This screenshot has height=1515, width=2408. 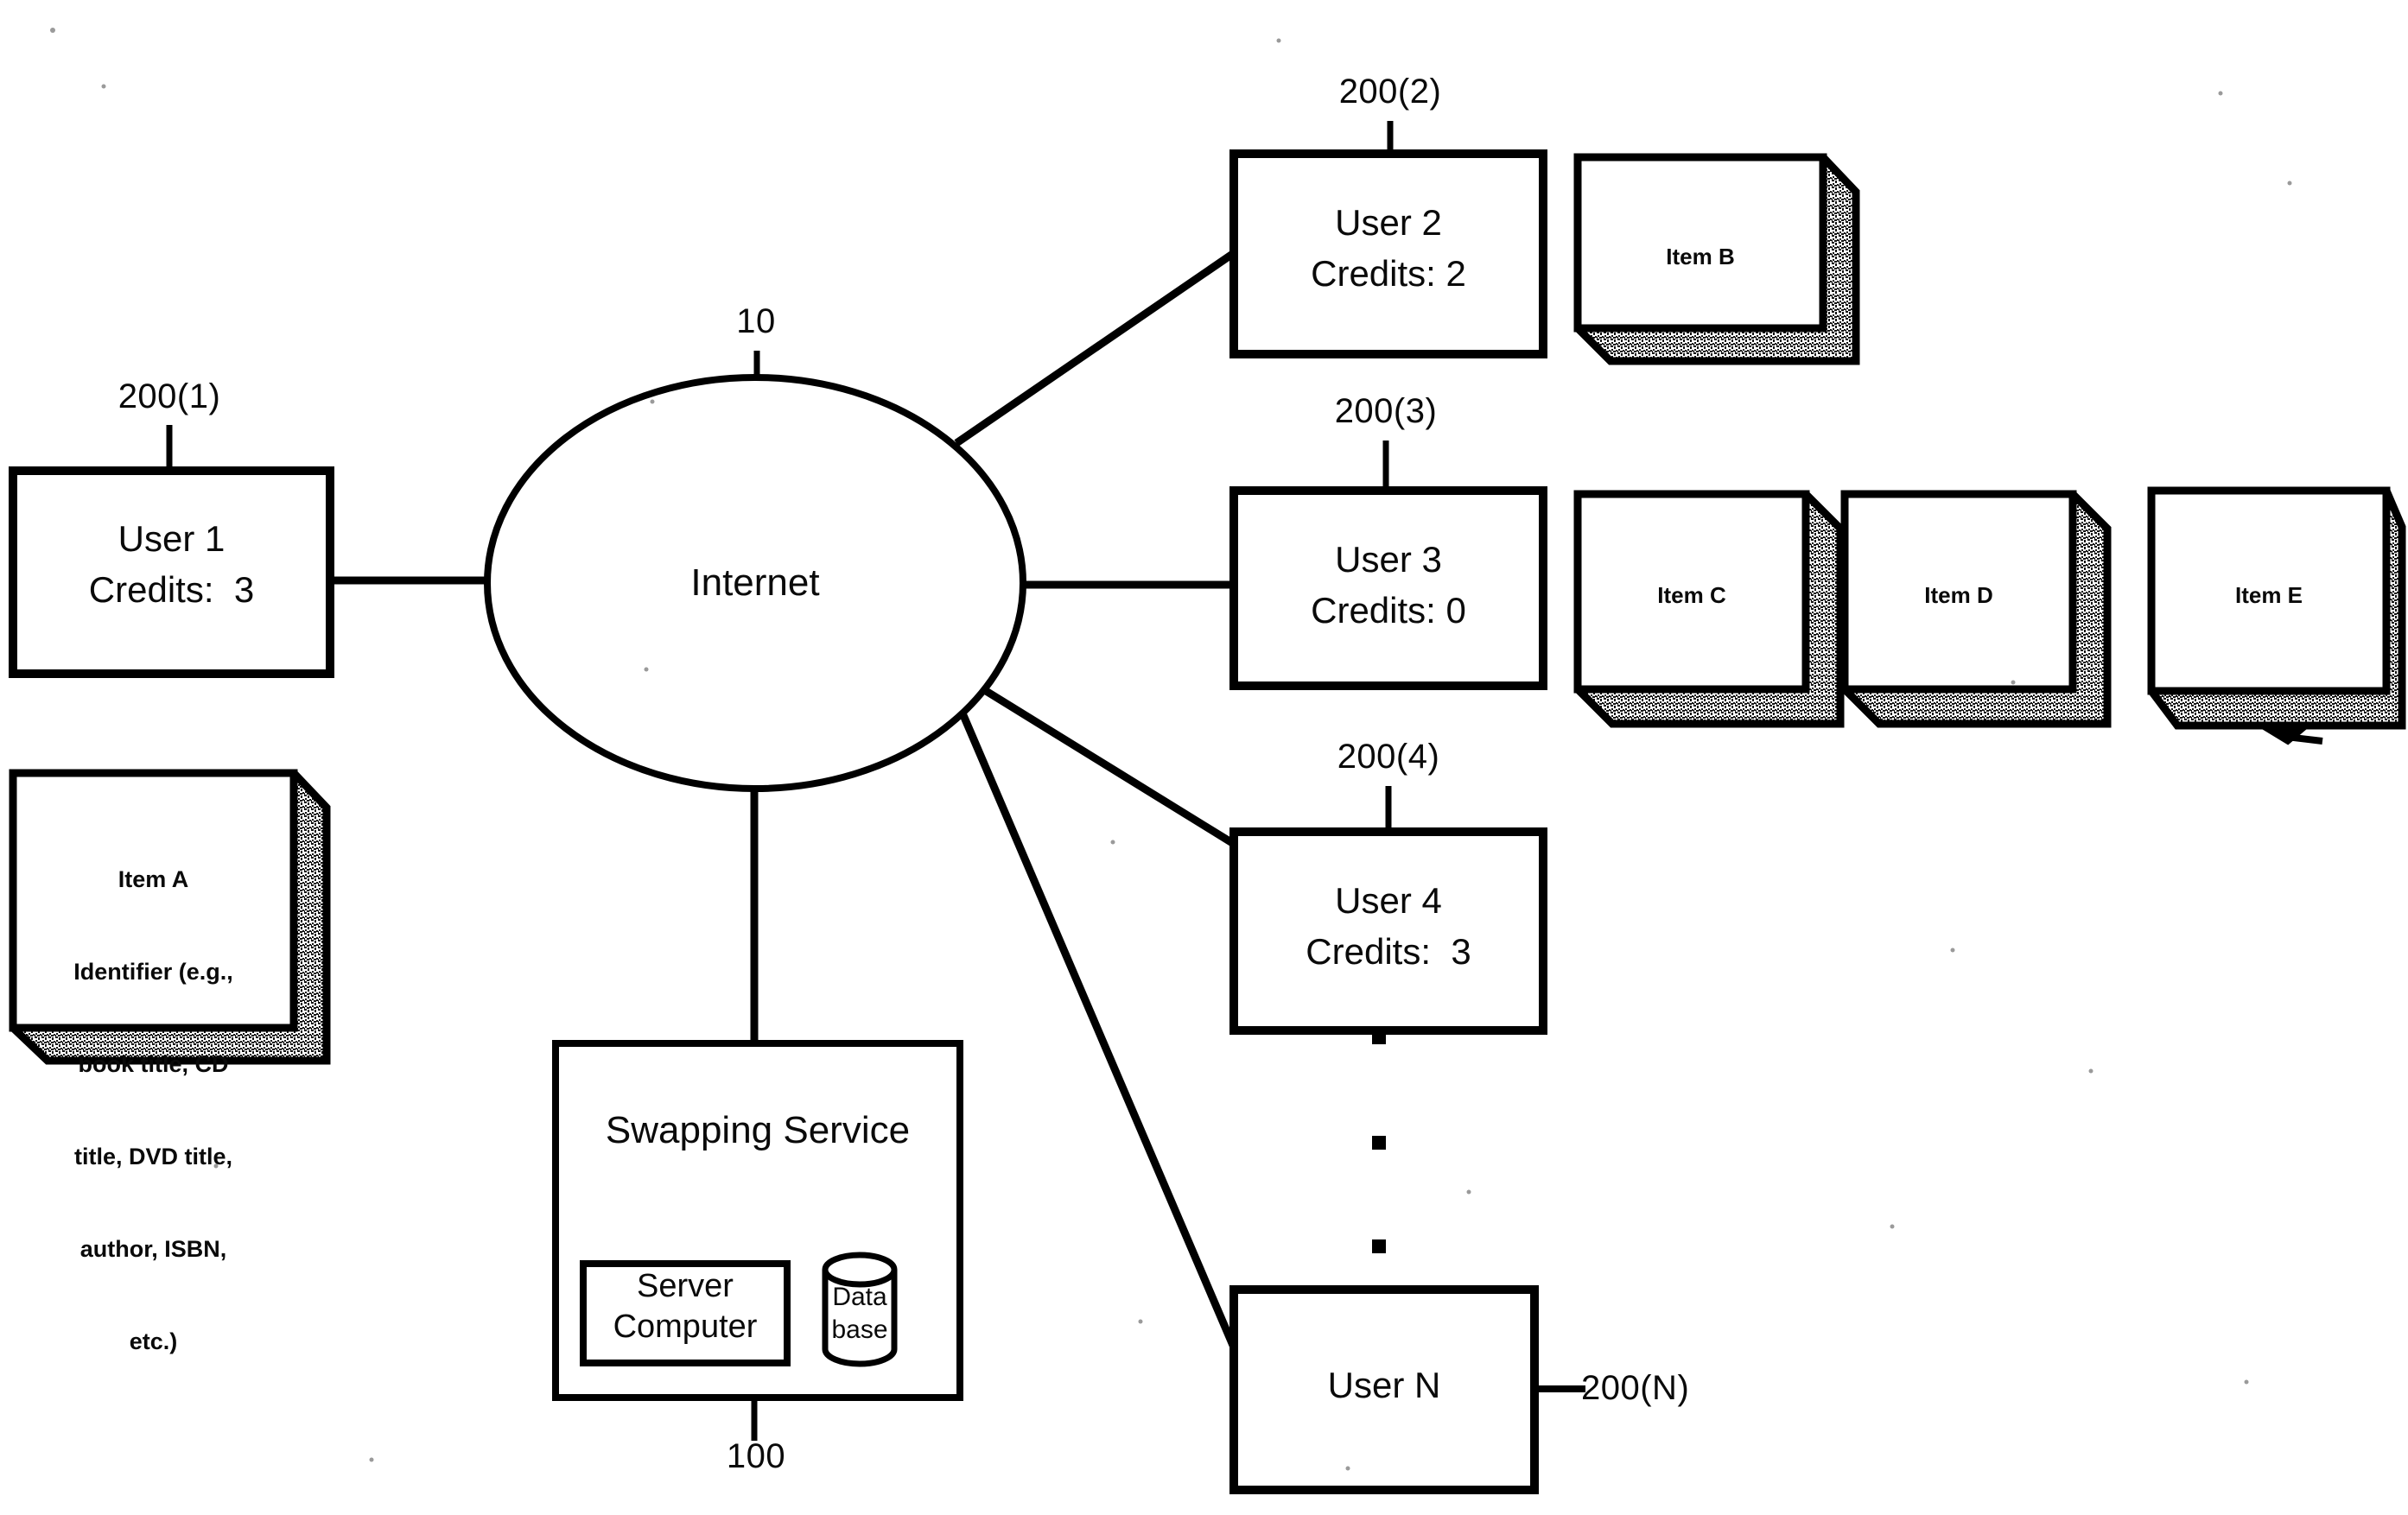 What do you see at coordinates (171, 589) in the screenshot?
I see `user1-credits: Credits: 3` at bounding box center [171, 589].